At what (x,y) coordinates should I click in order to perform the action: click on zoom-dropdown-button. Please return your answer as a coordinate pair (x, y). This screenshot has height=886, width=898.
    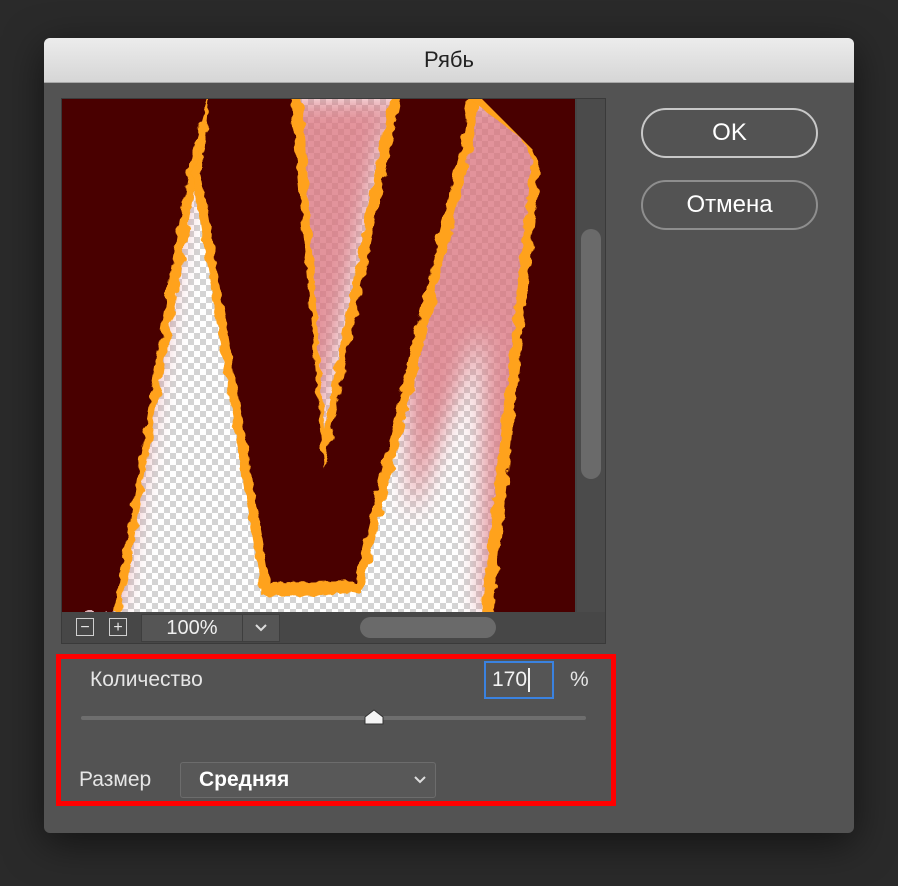
    Looking at the image, I should click on (261, 628).